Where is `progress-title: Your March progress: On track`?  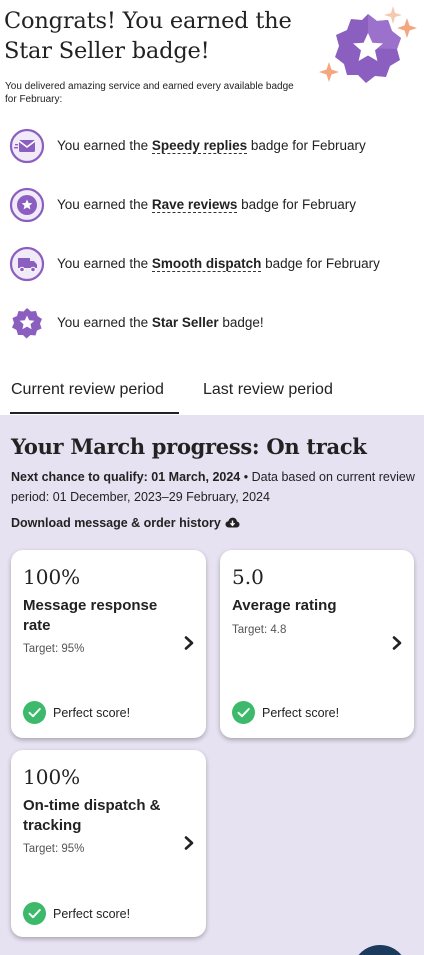
progress-title: Your March progress: On track is located at coordinates (189, 446).